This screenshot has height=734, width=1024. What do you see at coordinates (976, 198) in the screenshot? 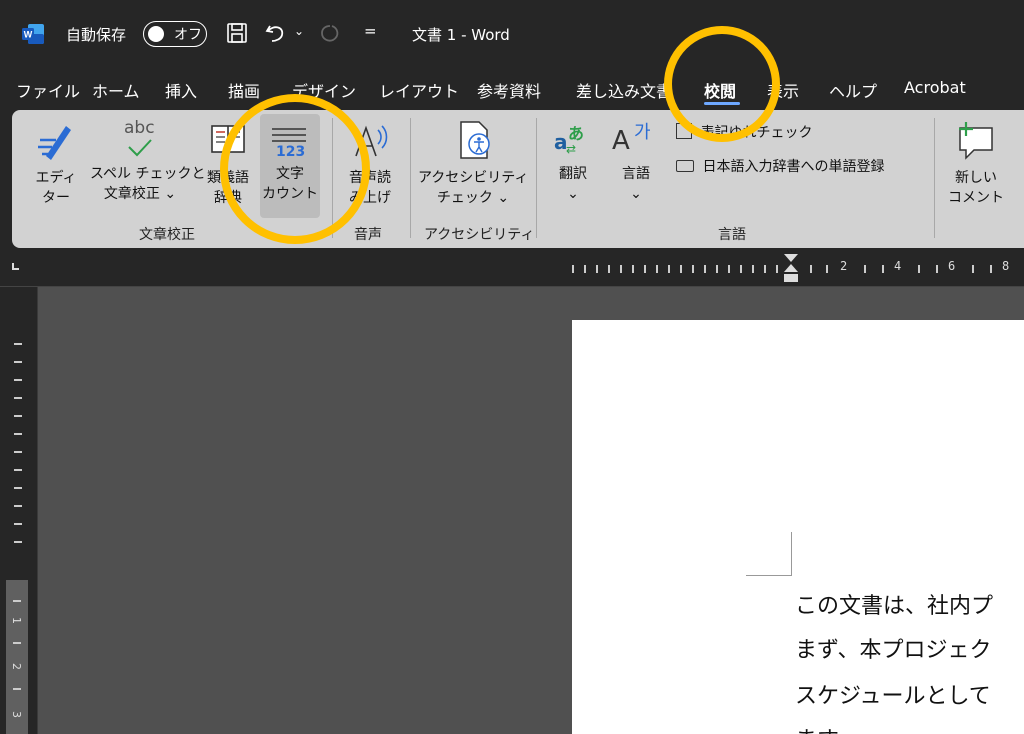
I see `new-comment-label-2: コメント` at bounding box center [976, 198].